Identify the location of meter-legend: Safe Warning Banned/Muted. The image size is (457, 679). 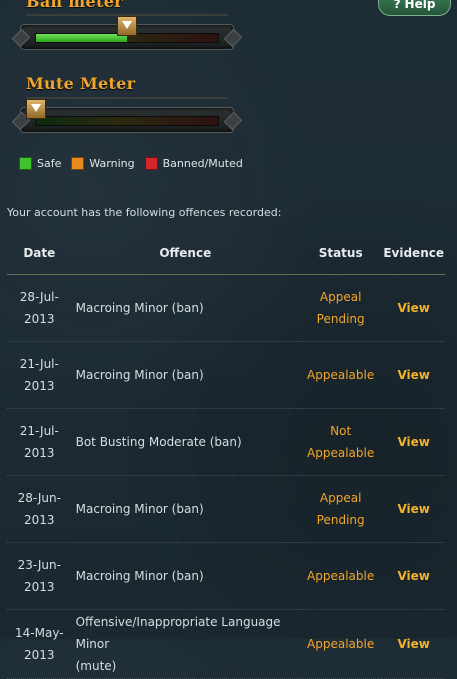
(131, 163).